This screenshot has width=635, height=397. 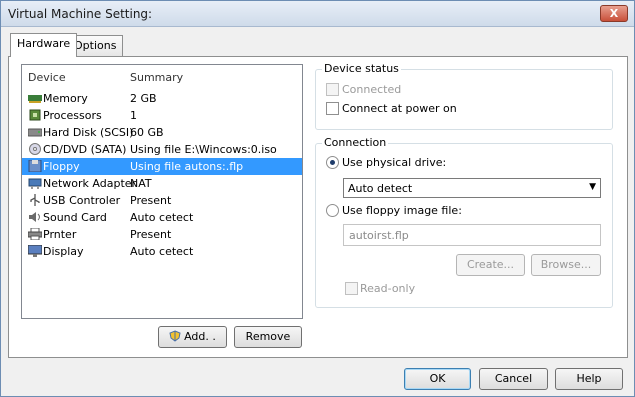 I want to click on display-icon, so click(x=35, y=250).